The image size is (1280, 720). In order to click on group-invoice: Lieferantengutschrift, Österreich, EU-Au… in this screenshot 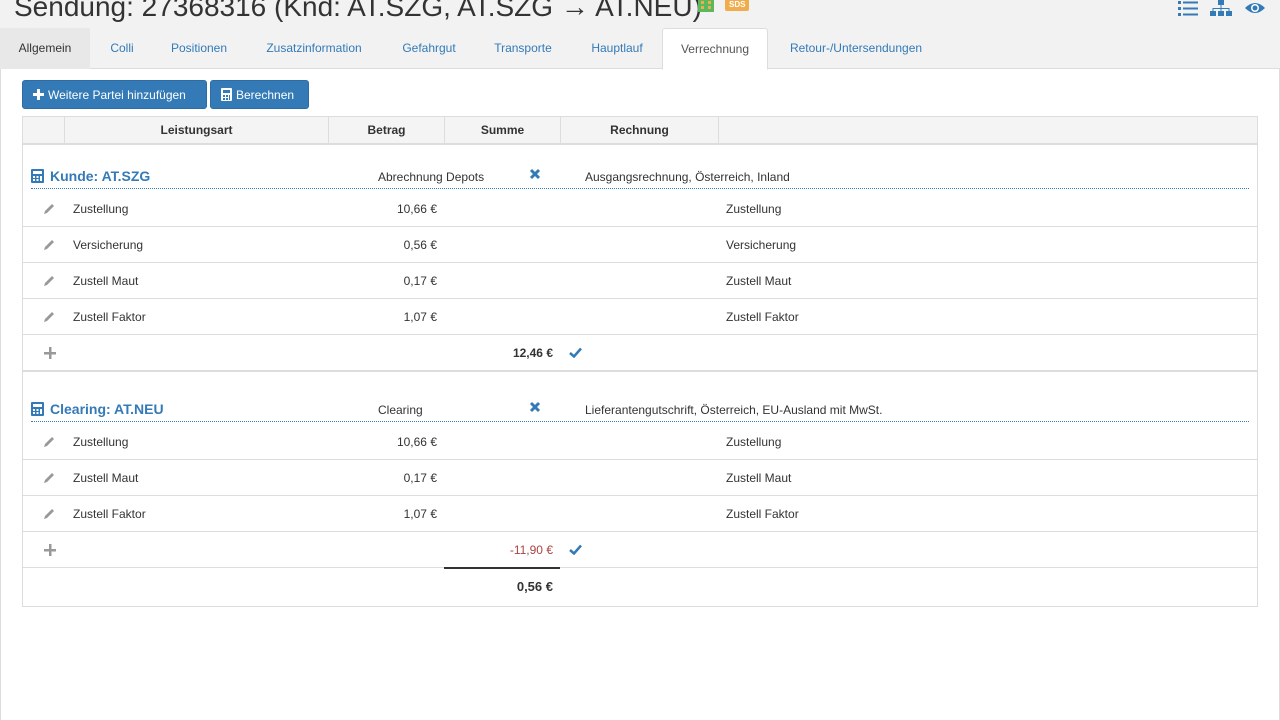, I will do `click(734, 410)`.